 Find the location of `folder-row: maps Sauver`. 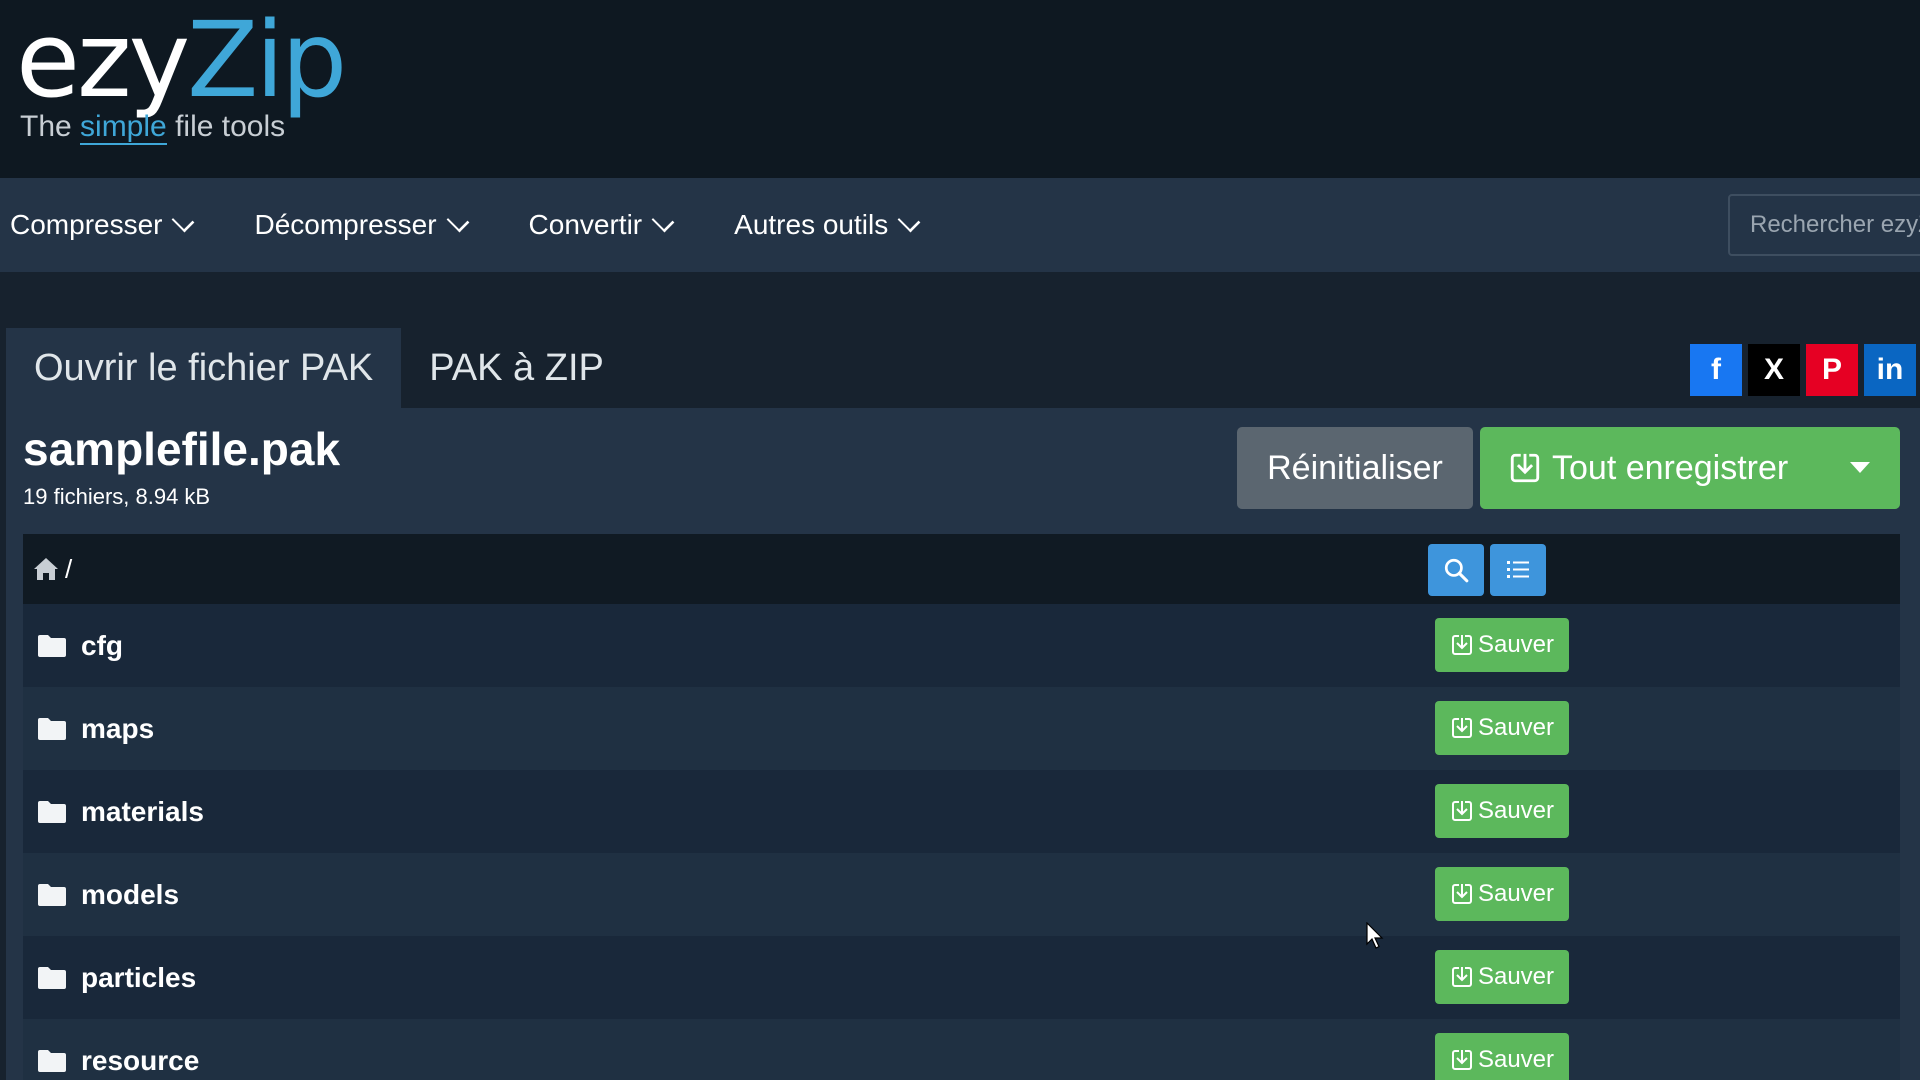

folder-row: maps Sauver is located at coordinates (961, 728).